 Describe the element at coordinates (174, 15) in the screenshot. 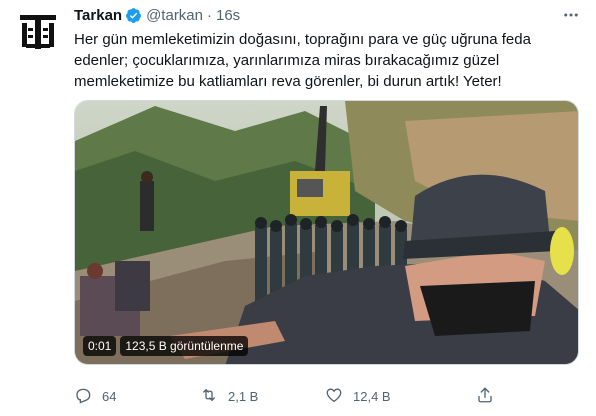

I see `author-handle: @tarkan` at that location.